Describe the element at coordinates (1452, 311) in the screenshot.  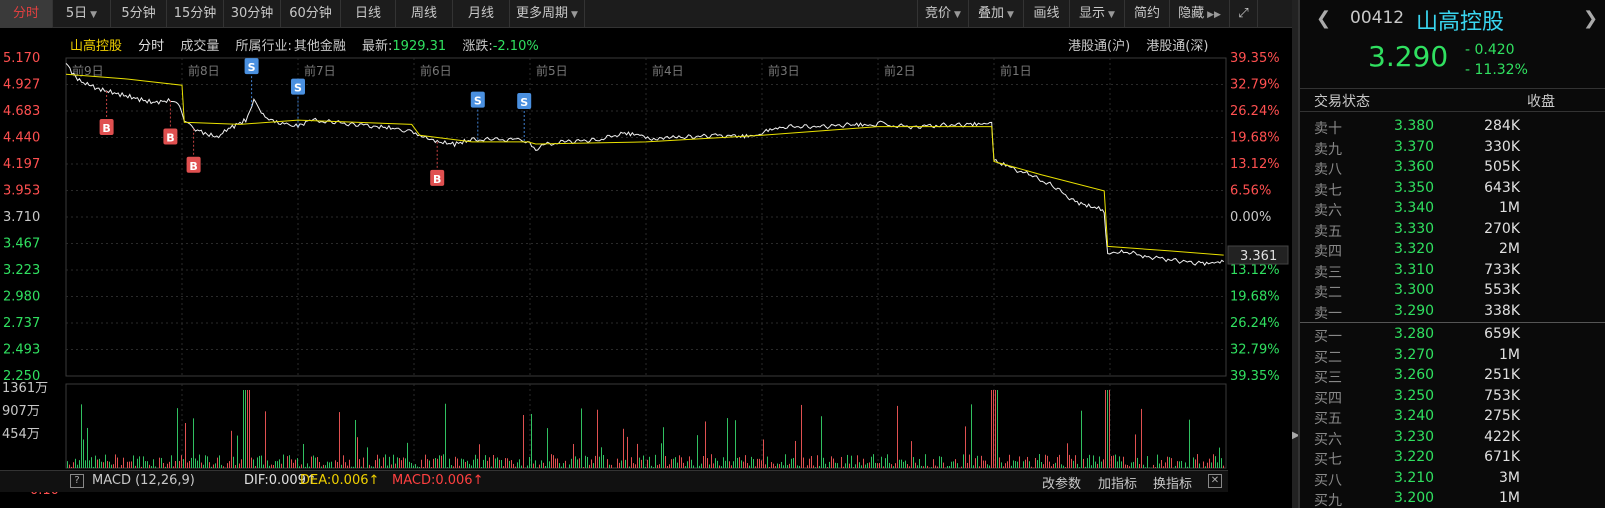
I see `ask-row: 卖一 3.290 338K` at that location.